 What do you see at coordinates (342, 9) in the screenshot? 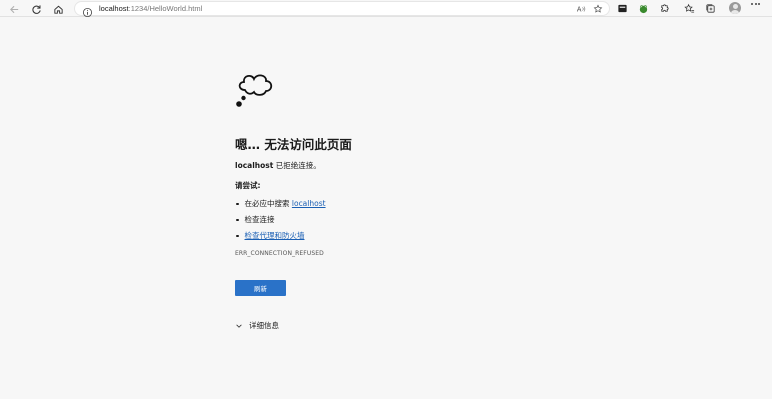
I see `address-bar: localhost:1234/HelloWorld.html A` at bounding box center [342, 9].